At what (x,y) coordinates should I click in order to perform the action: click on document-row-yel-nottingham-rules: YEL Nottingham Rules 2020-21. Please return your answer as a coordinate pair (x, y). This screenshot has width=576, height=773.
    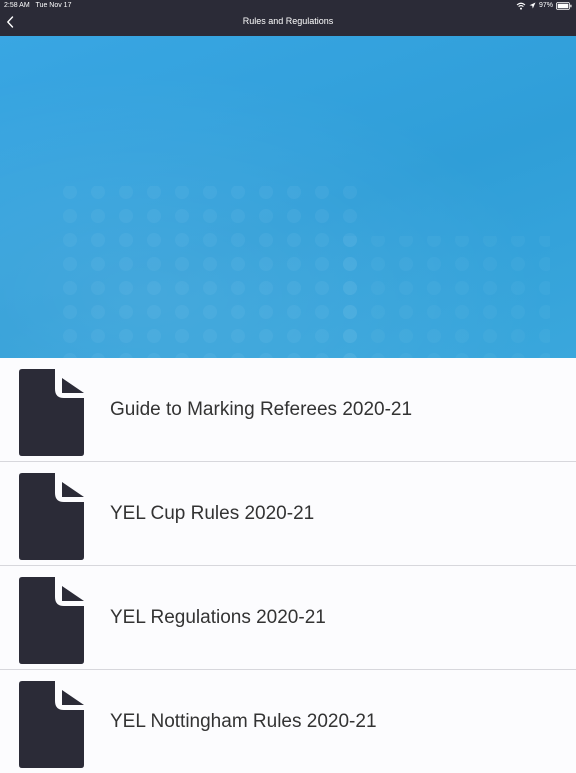
    Looking at the image, I should click on (288, 721).